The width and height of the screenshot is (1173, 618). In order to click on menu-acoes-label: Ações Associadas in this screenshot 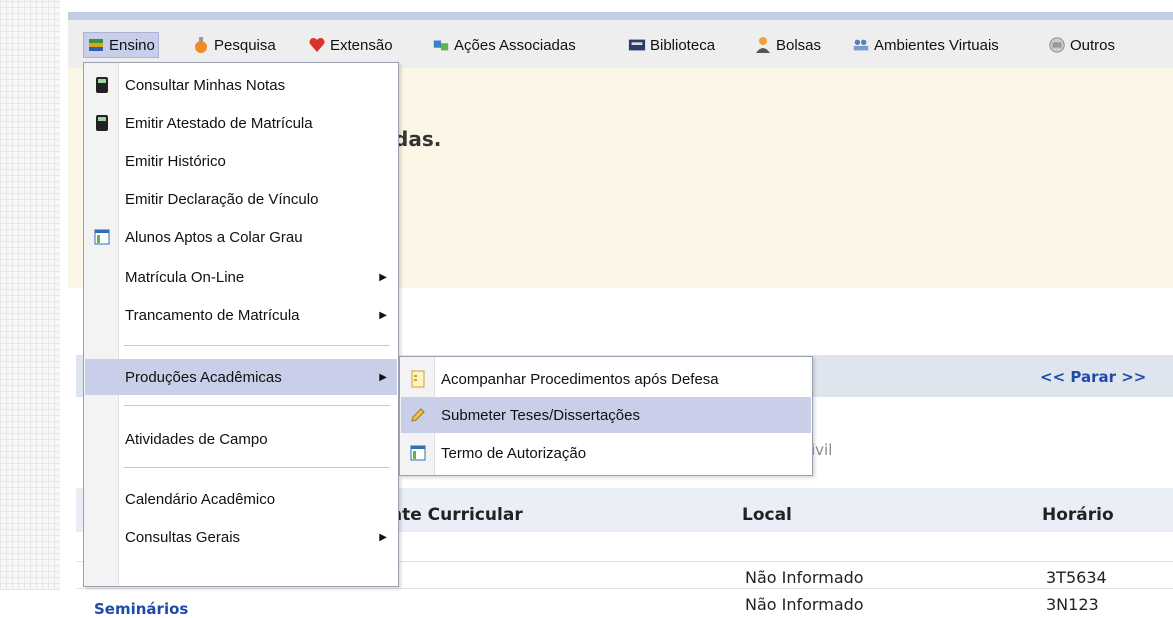, I will do `click(515, 45)`.